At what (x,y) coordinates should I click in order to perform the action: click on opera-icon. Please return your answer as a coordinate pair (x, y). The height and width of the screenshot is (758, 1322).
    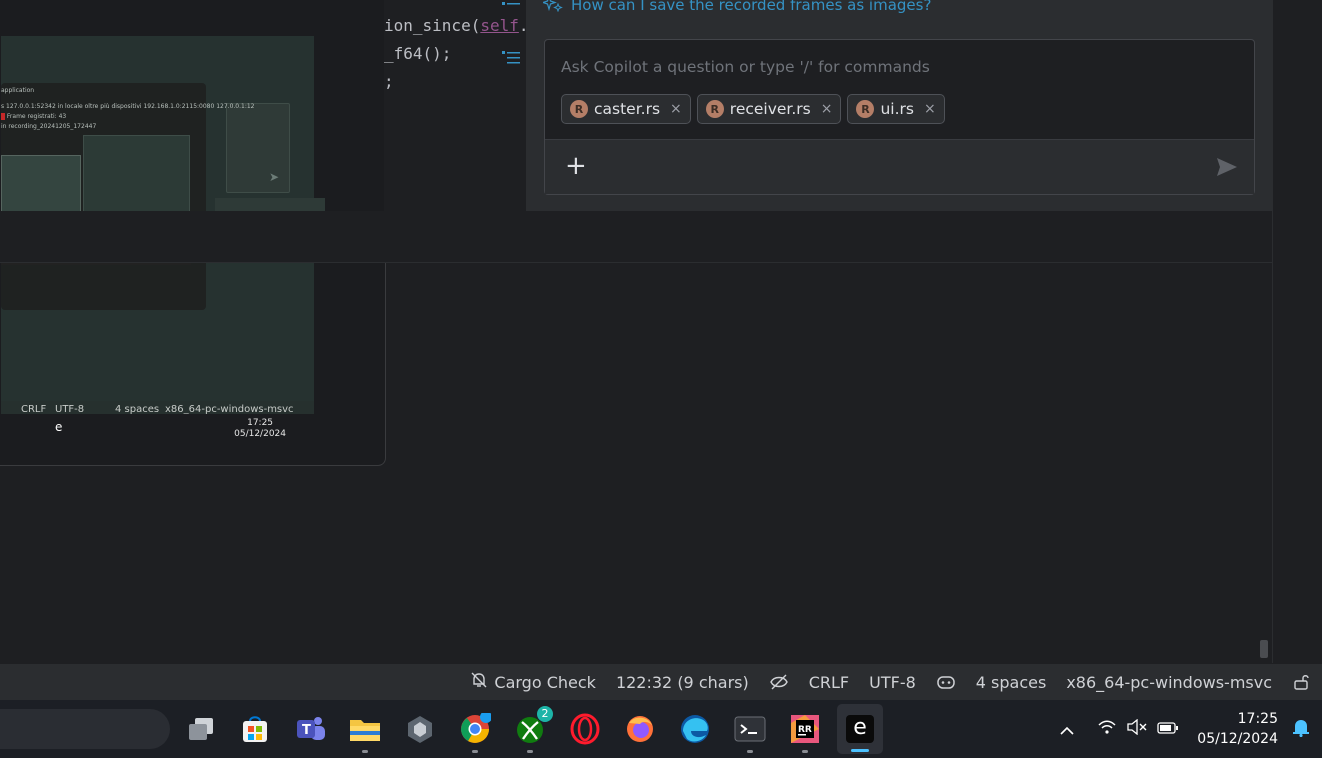
    Looking at the image, I should click on (585, 729).